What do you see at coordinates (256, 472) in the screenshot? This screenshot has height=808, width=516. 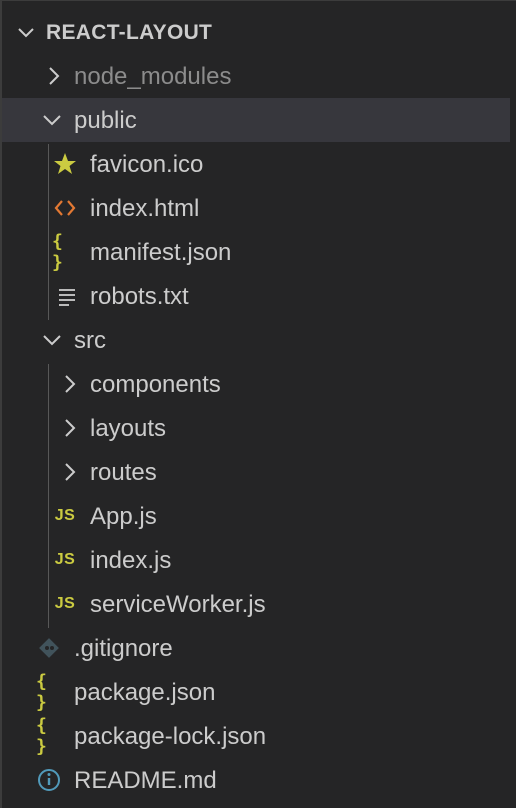 I see `tree-item-routes: routes` at bounding box center [256, 472].